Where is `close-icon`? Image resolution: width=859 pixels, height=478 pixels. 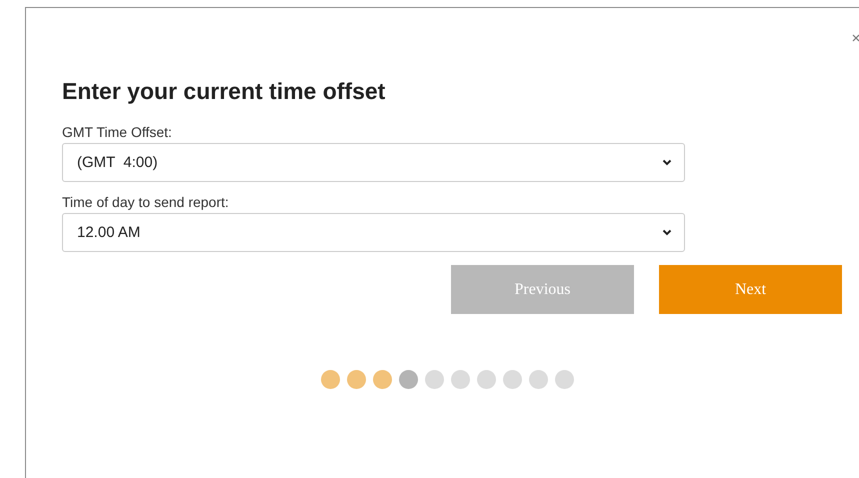 close-icon is located at coordinates (855, 38).